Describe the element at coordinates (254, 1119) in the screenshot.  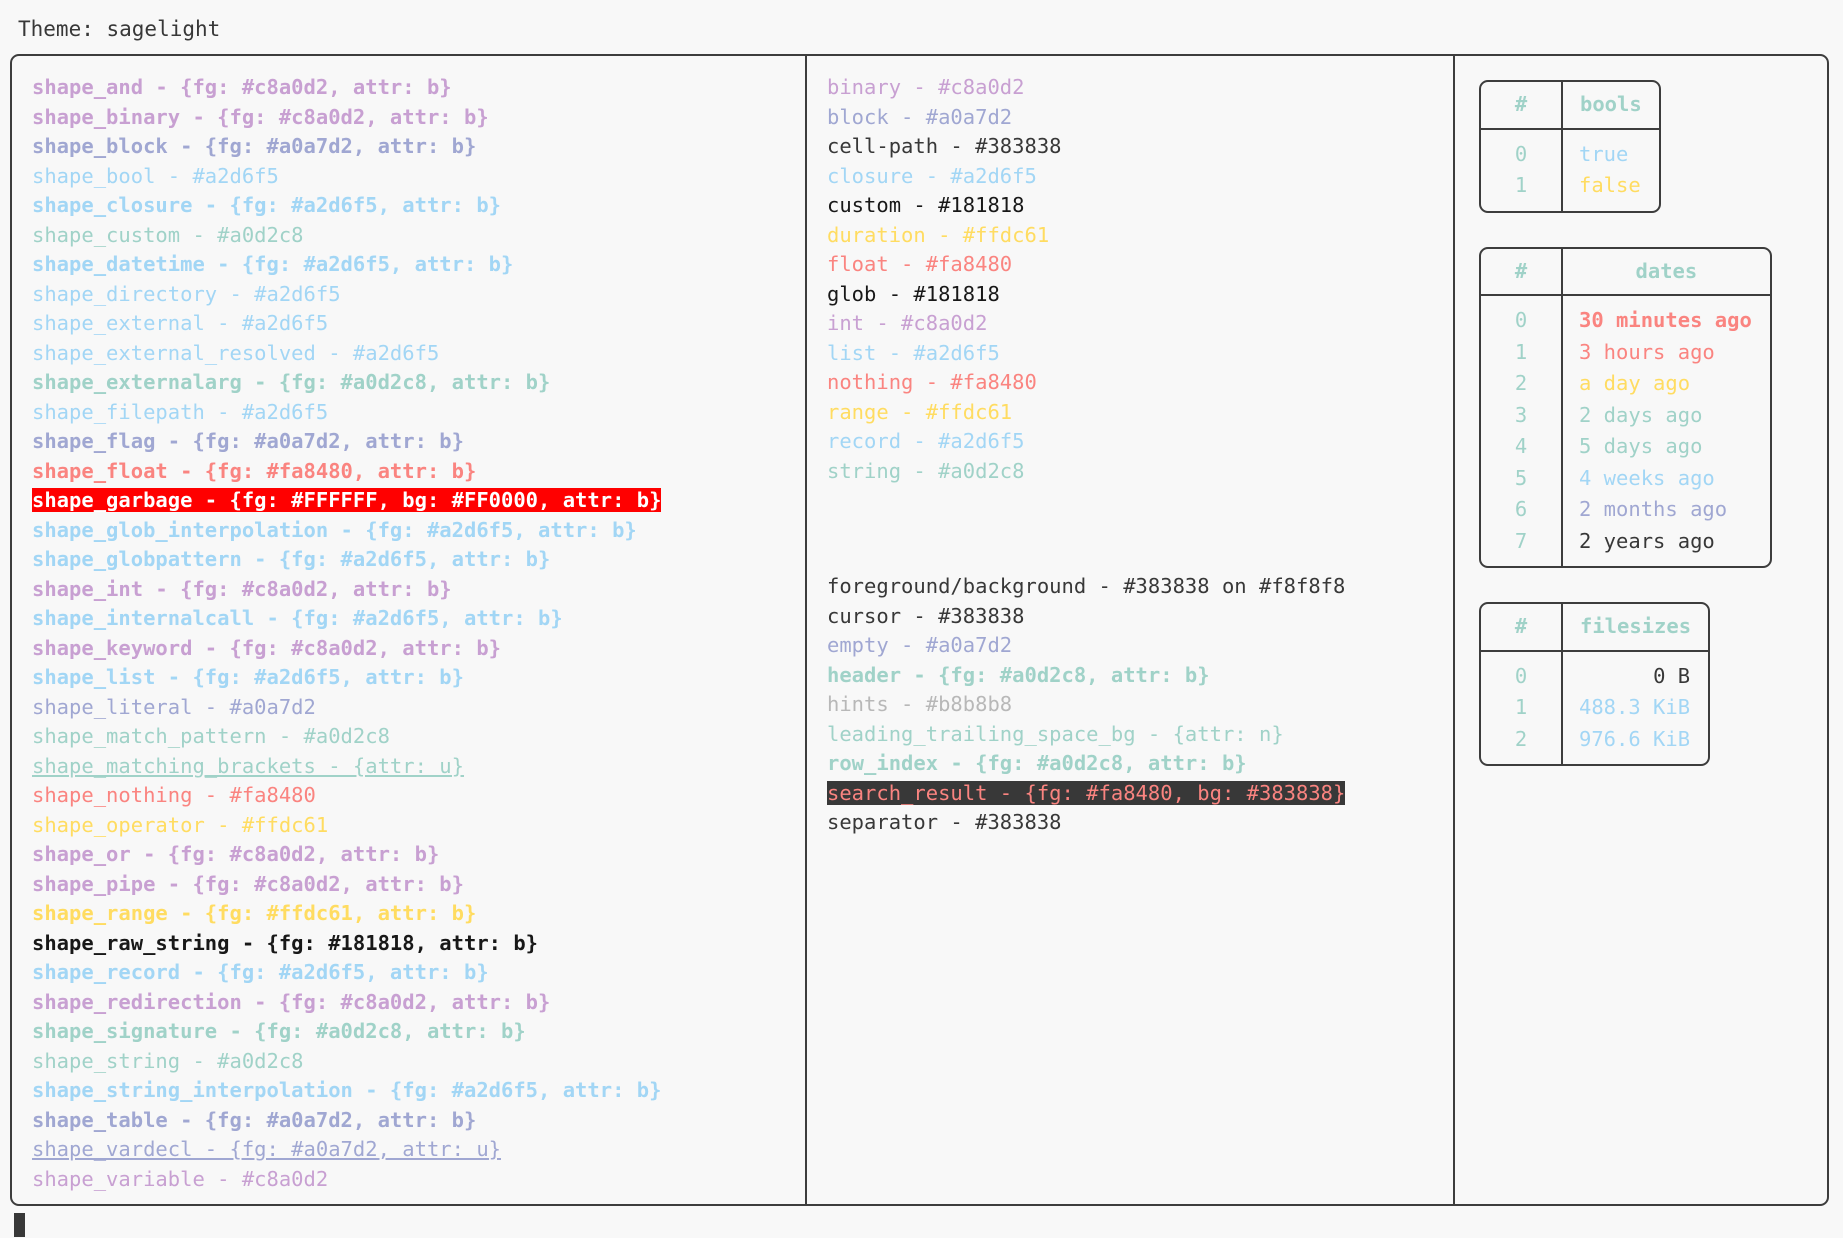
I see `shape-entry-label: shape_table - {fg: #a0a7d2, attr: b}` at that location.